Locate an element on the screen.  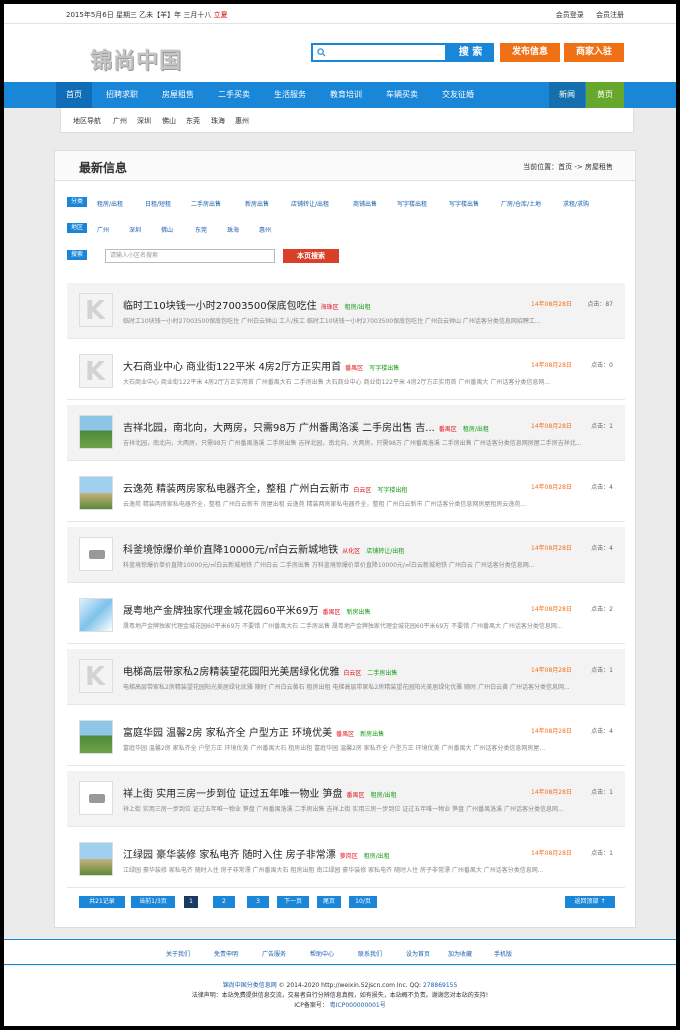
filter-region: 深圳 is located at coordinates (135, 229).